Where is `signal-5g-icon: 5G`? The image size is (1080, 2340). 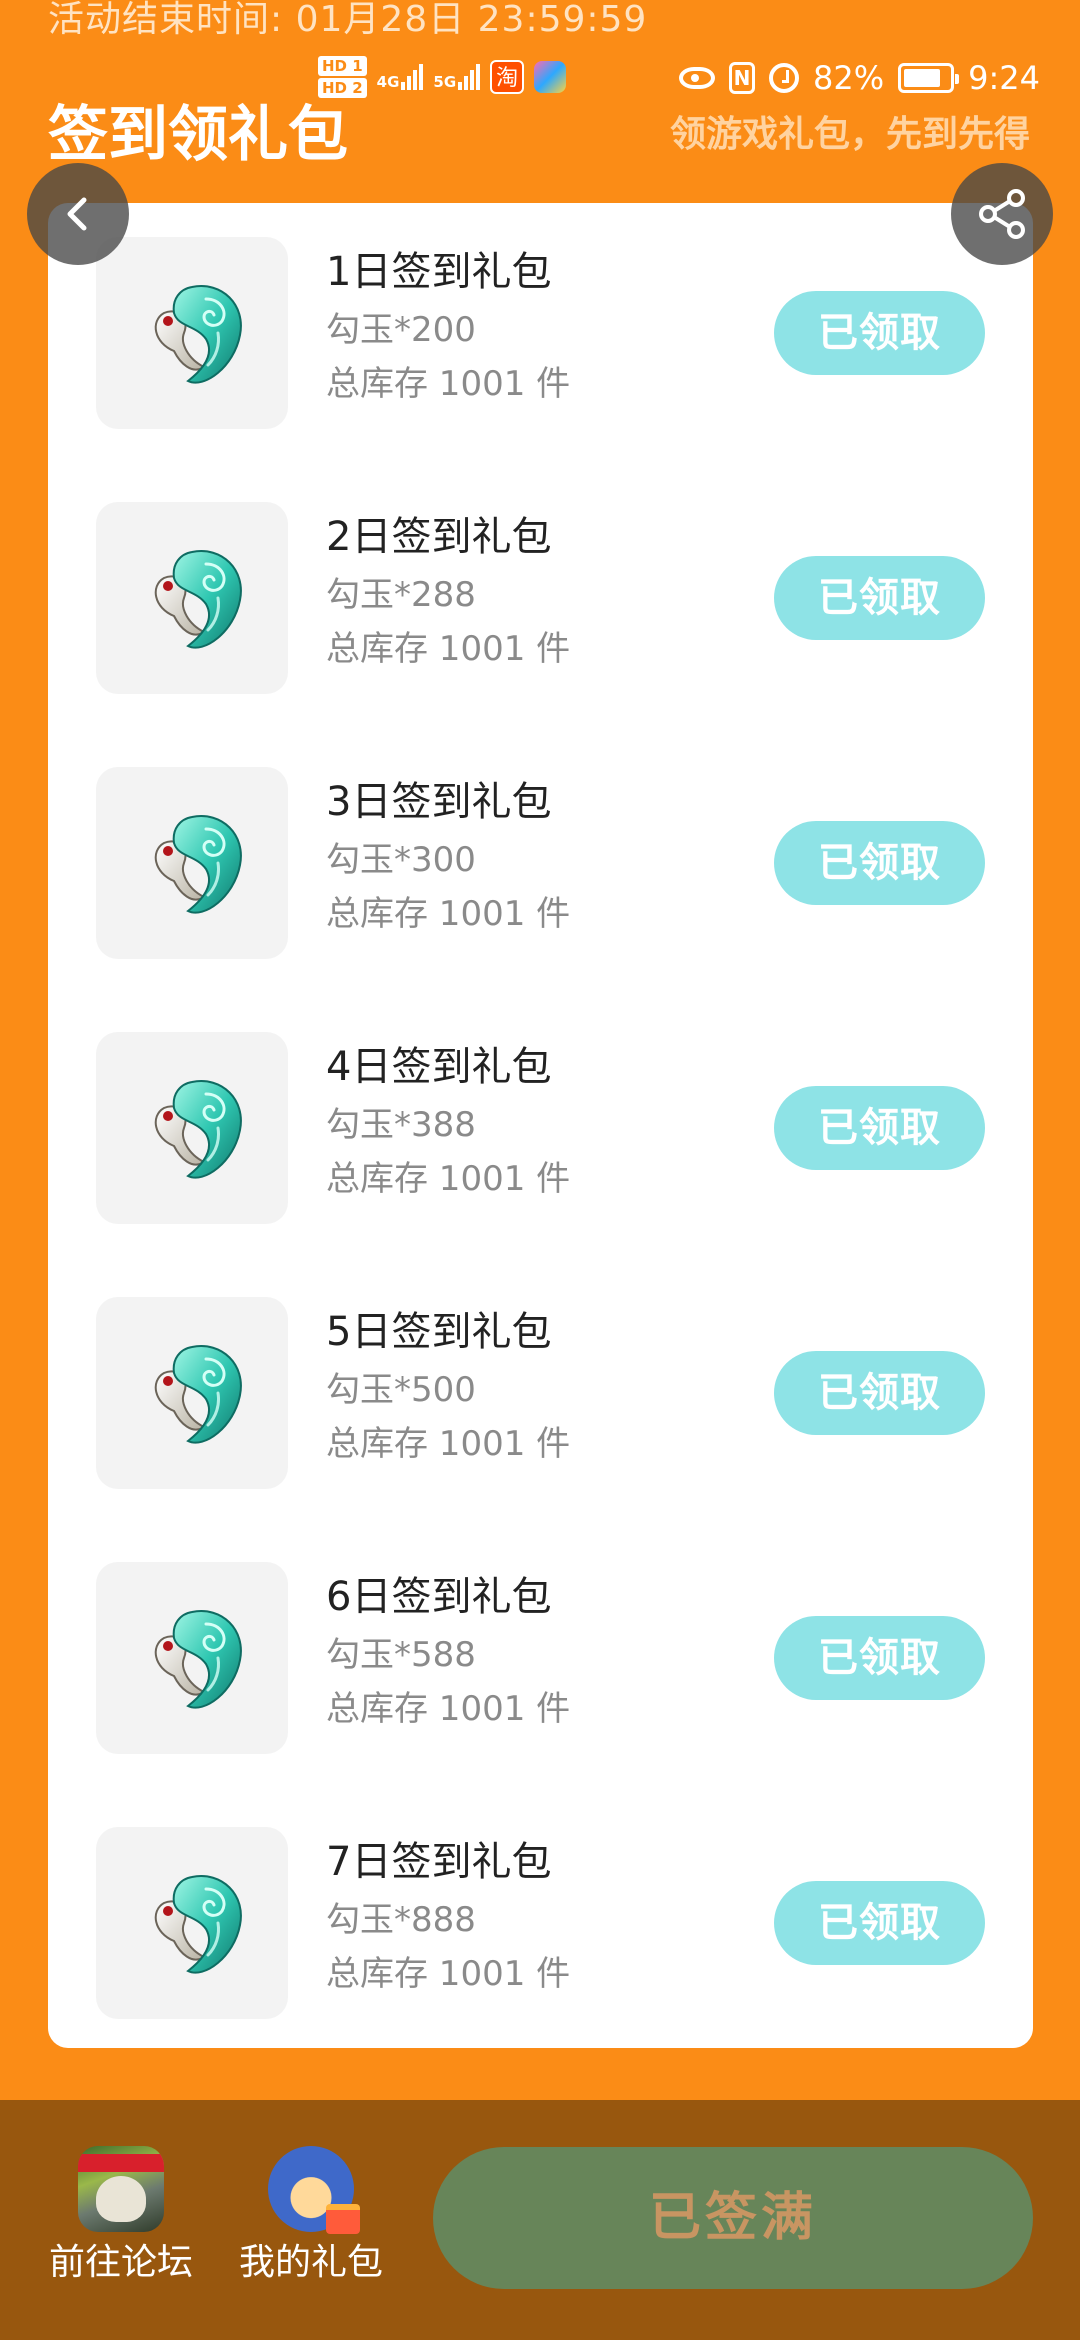 signal-5g-icon: 5G is located at coordinates (457, 77).